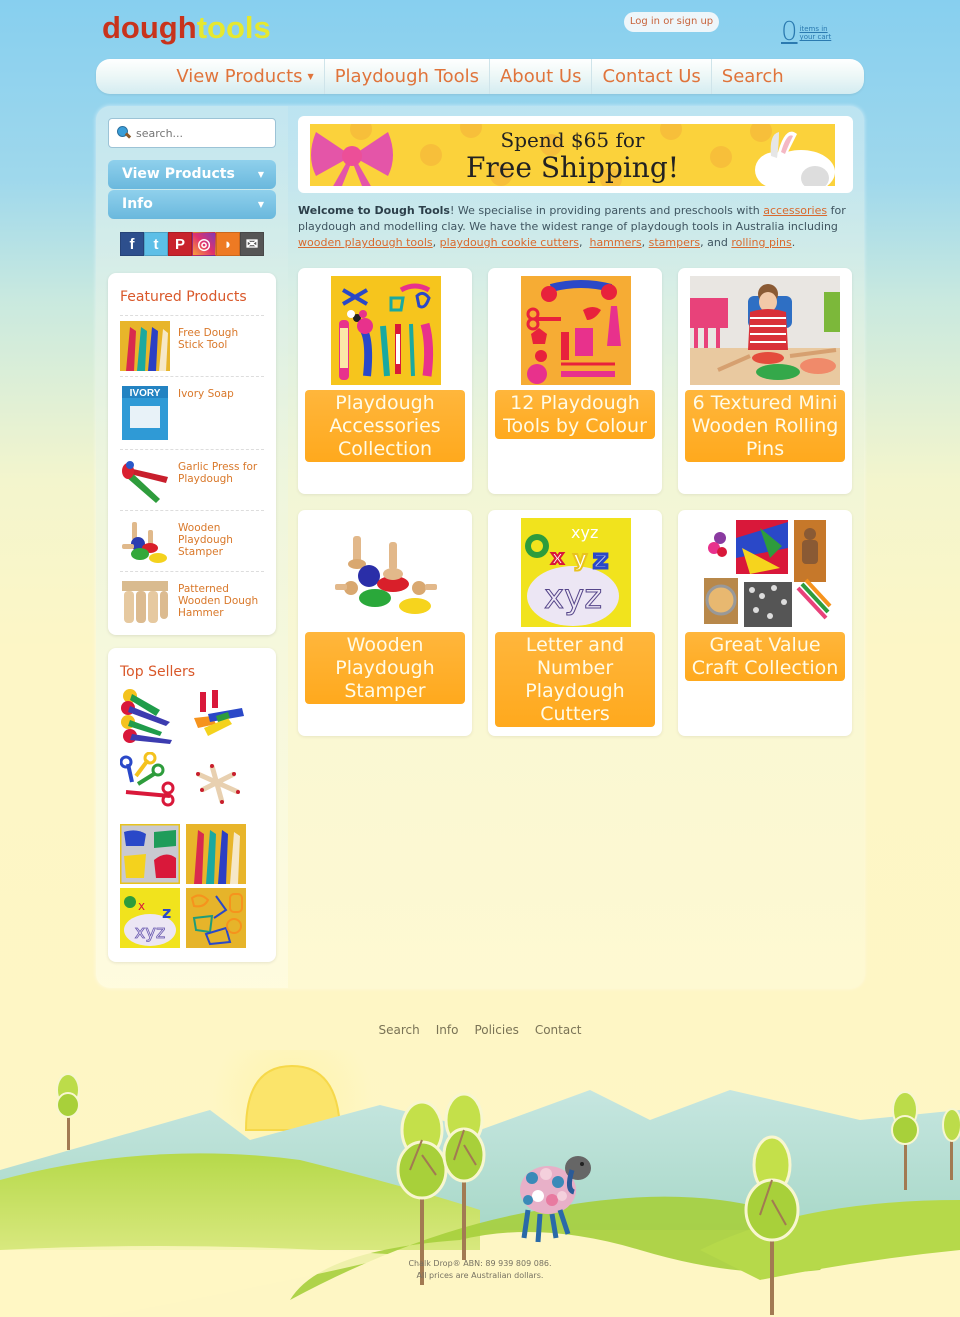 This screenshot has width=960, height=1317. Describe the element at coordinates (192, 204) in the screenshot. I see `sidebar-menu-info: Info ▼` at that location.